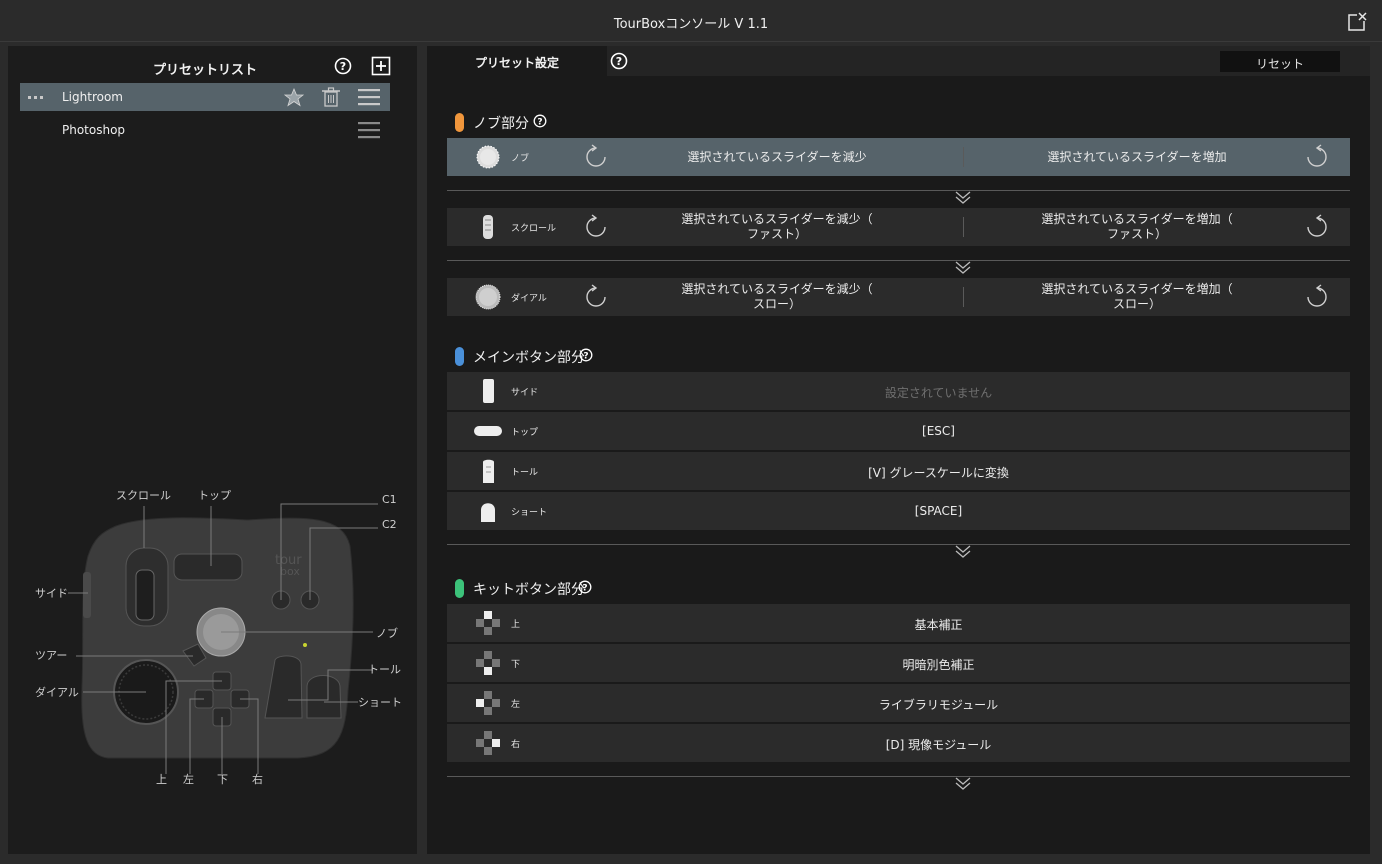 This screenshot has height=864, width=1382. I want to click on title-bar: TourBoxコンソール V 1.1, so click(691, 21).